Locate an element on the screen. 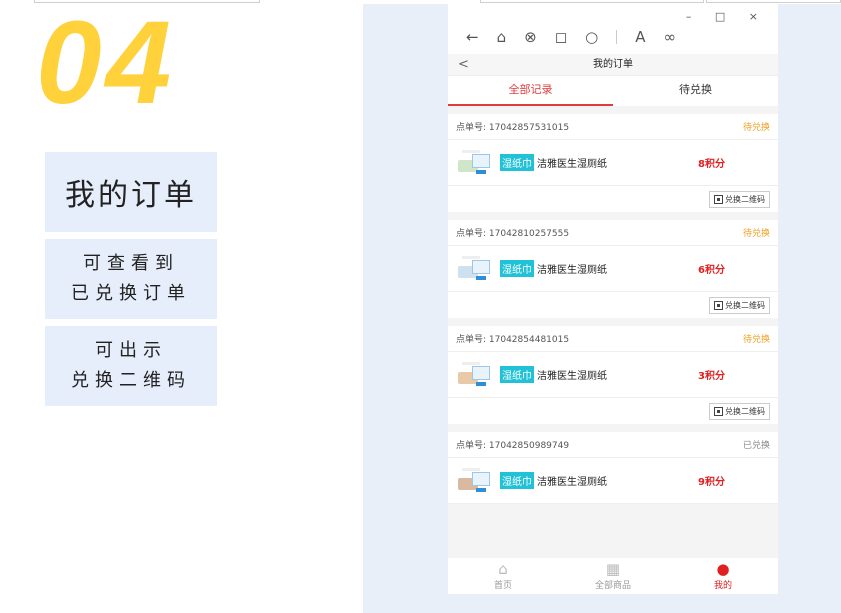 This screenshot has width=841, height=613. points-cost: 8积分 is located at coordinates (711, 164).